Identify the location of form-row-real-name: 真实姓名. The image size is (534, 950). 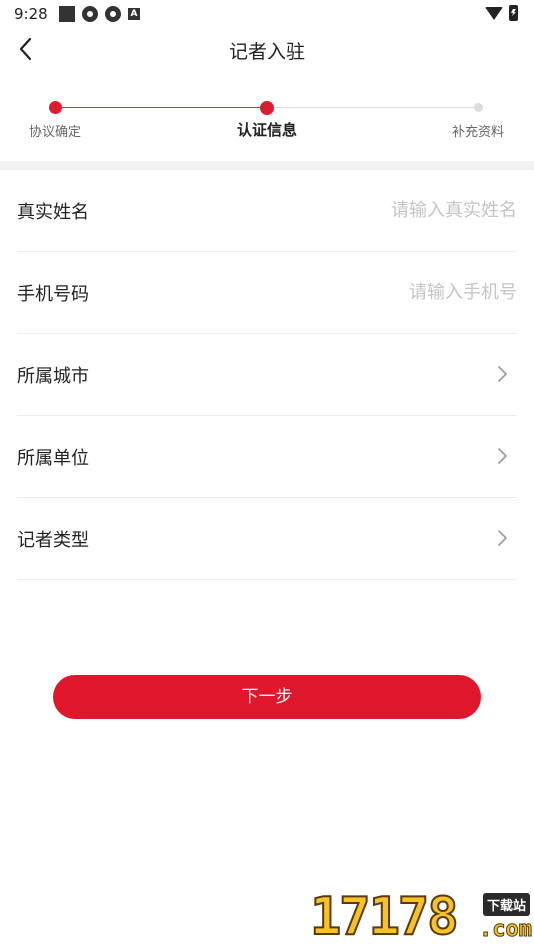
(267, 211).